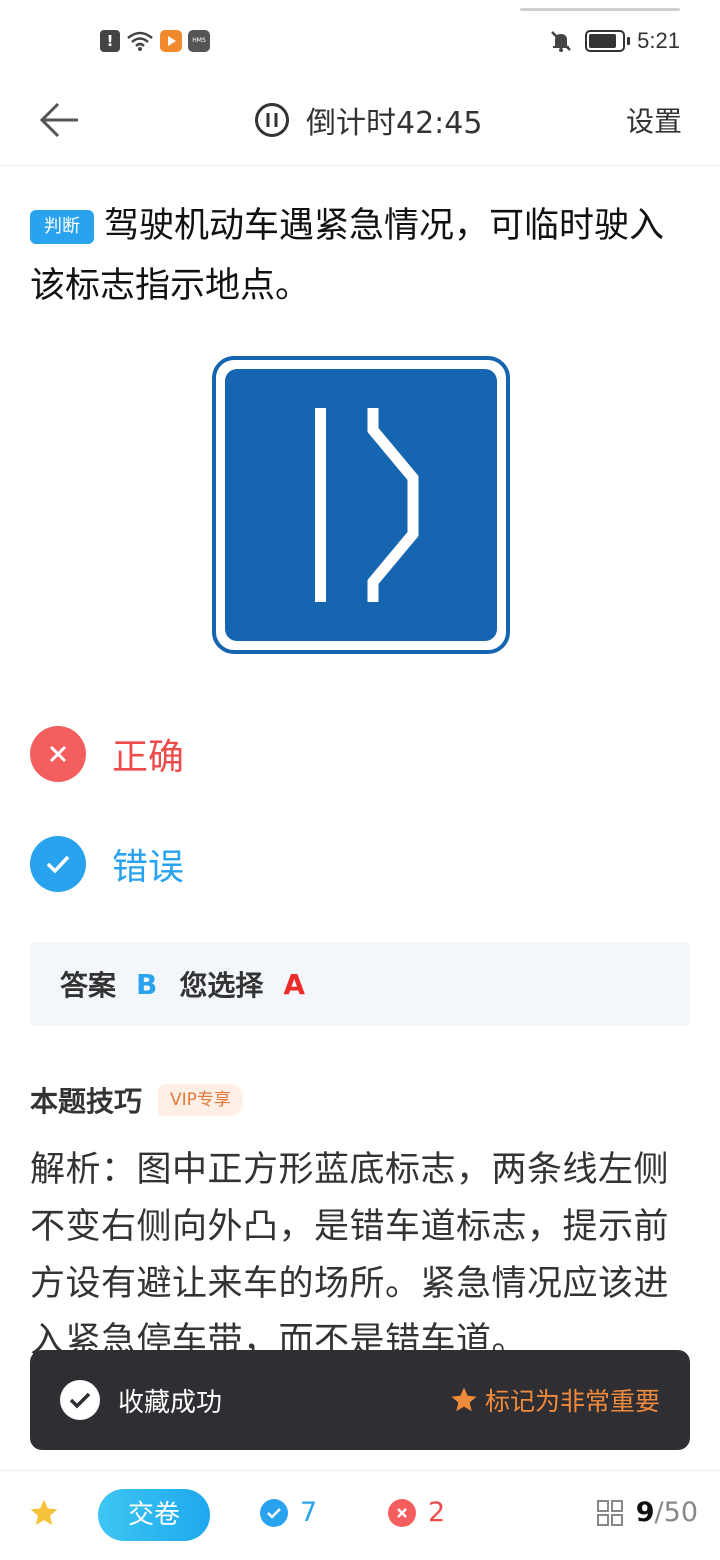  What do you see at coordinates (58, 754) in the screenshot?
I see `wrong-mark-icon` at bounding box center [58, 754].